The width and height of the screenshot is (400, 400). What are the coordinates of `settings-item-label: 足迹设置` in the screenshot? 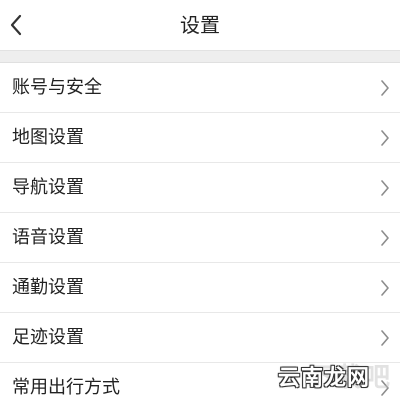 It's located at (48, 337).